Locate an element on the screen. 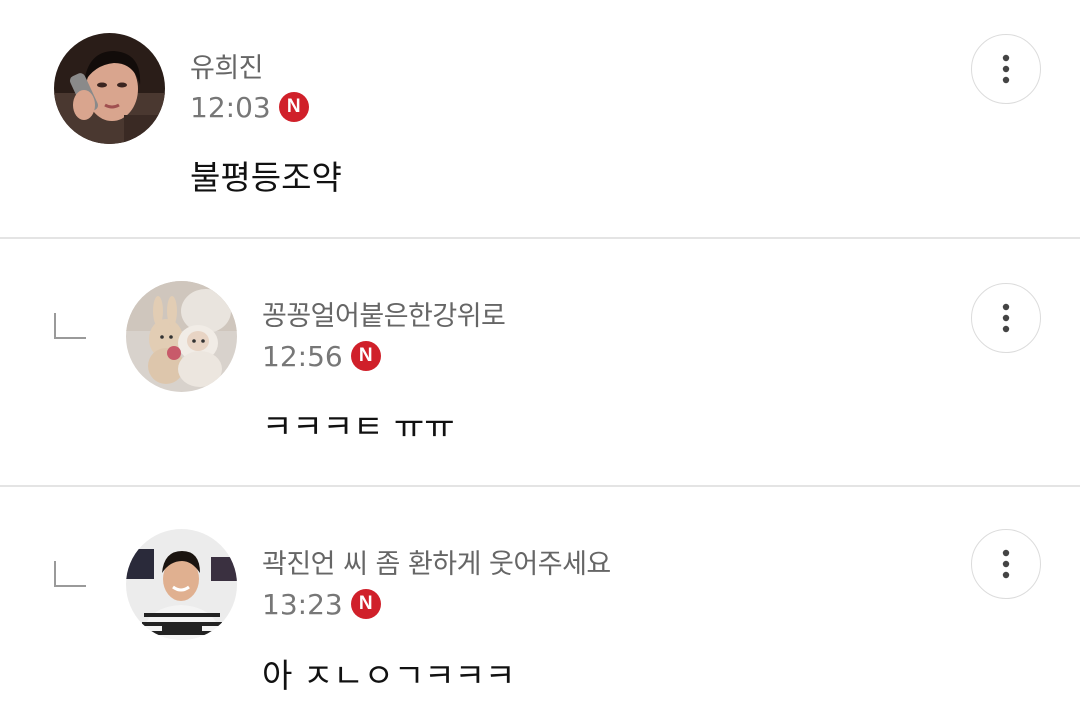 The width and height of the screenshot is (1080, 723). smiling-man-avatar-icon is located at coordinates (181, 584).